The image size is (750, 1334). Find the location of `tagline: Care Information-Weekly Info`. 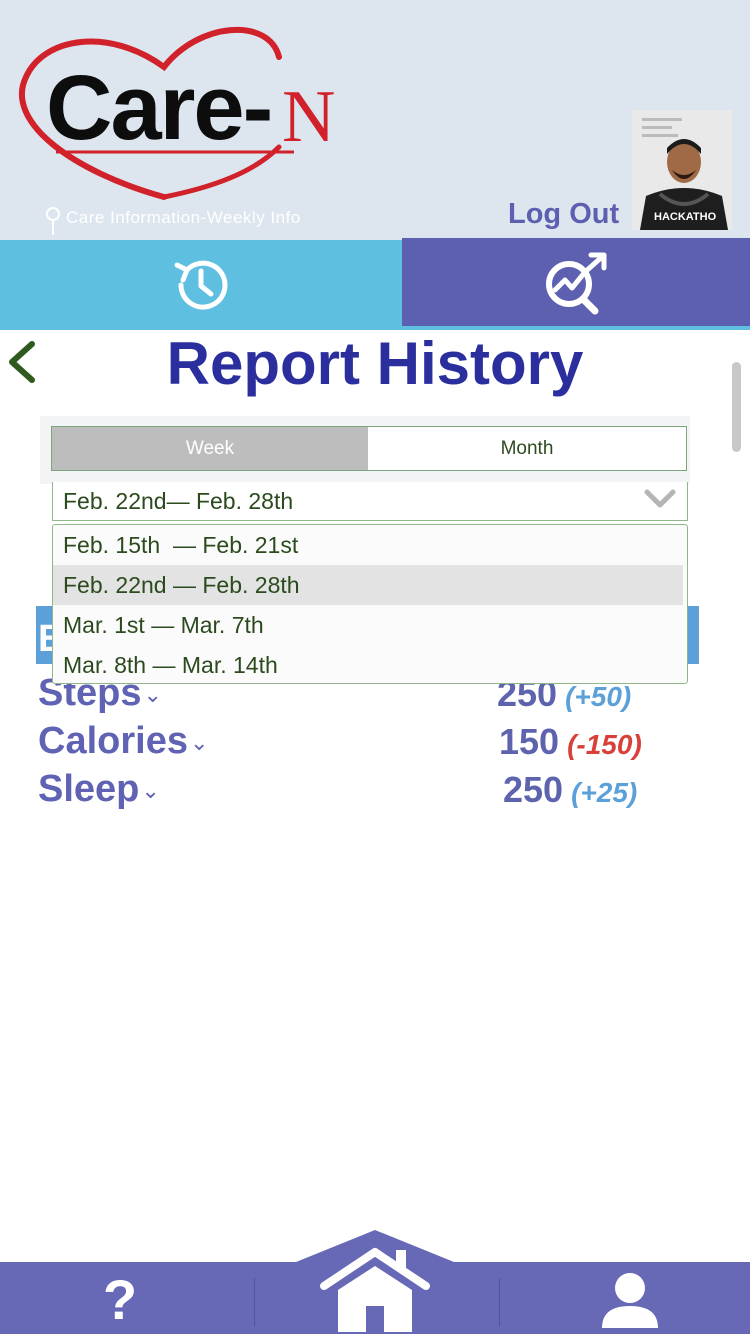

tagline: Care Information-Weekly Info is located at coordinates (183, 217).